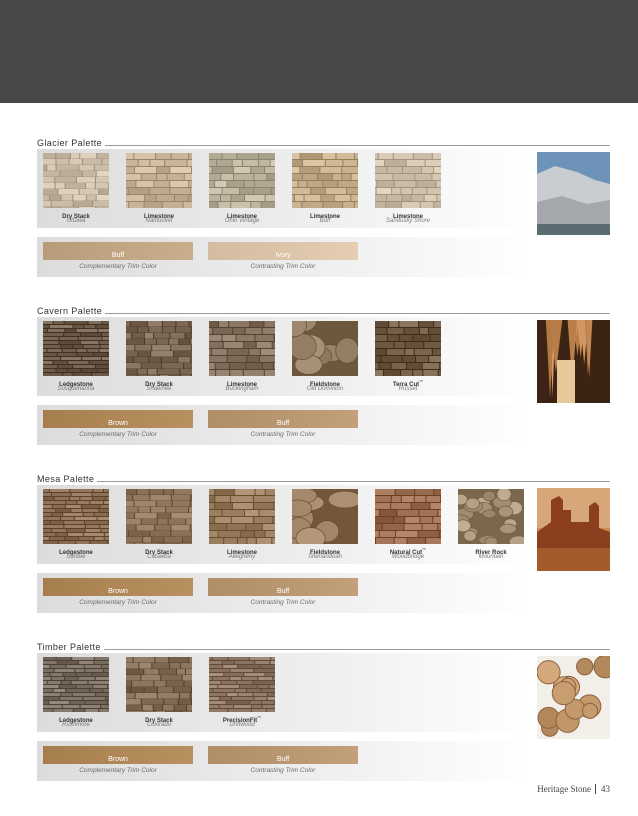 This screenshot has height=816, width=638. Describe the element at coordinates (408, 557) in the screenshot. I see `stone-color-name: Woodbridge` at that location.